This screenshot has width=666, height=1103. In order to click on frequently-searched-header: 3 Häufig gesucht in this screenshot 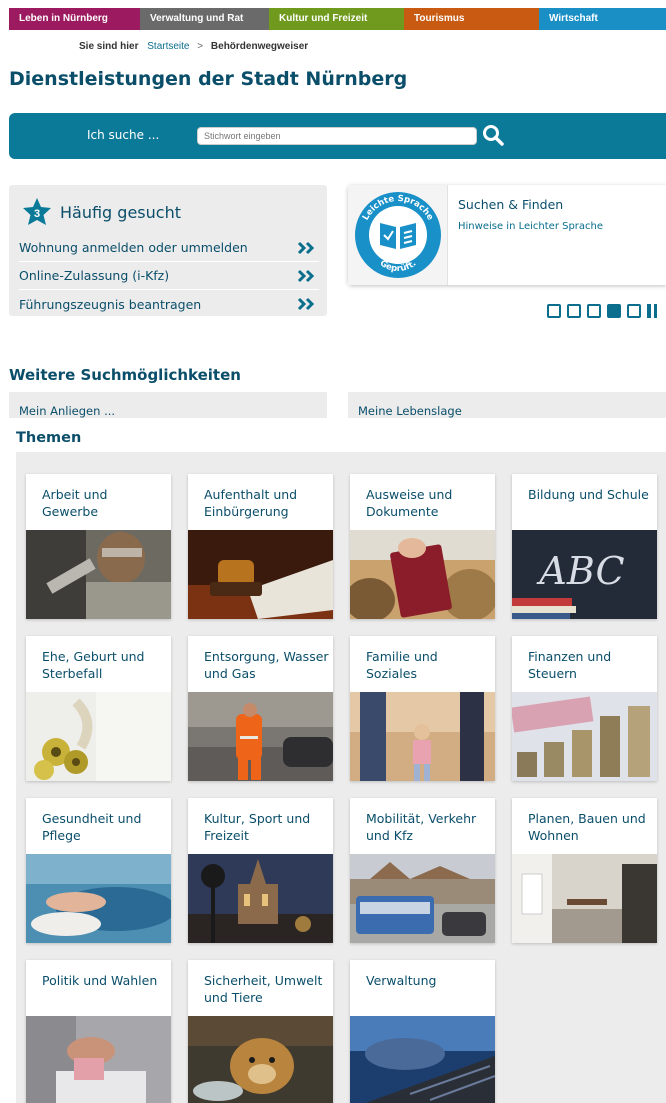, I will do `click(101, 212)`.